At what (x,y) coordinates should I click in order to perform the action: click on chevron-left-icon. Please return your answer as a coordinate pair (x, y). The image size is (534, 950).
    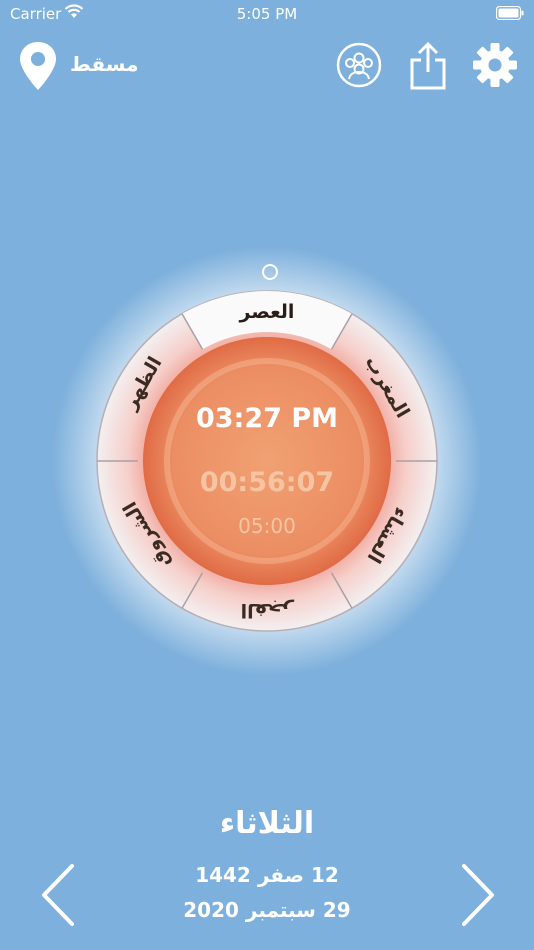
    Looking at the image, I should click on (58, 895).